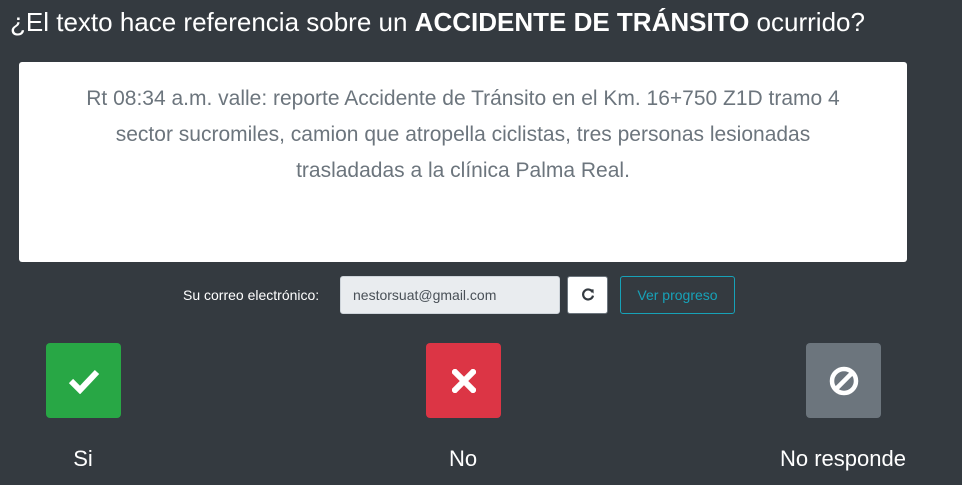 This screenshot has height=485, width=962. Describe the element at coordinates (83, 458) in the screenshot. I see `yes-label: Si` at that location.